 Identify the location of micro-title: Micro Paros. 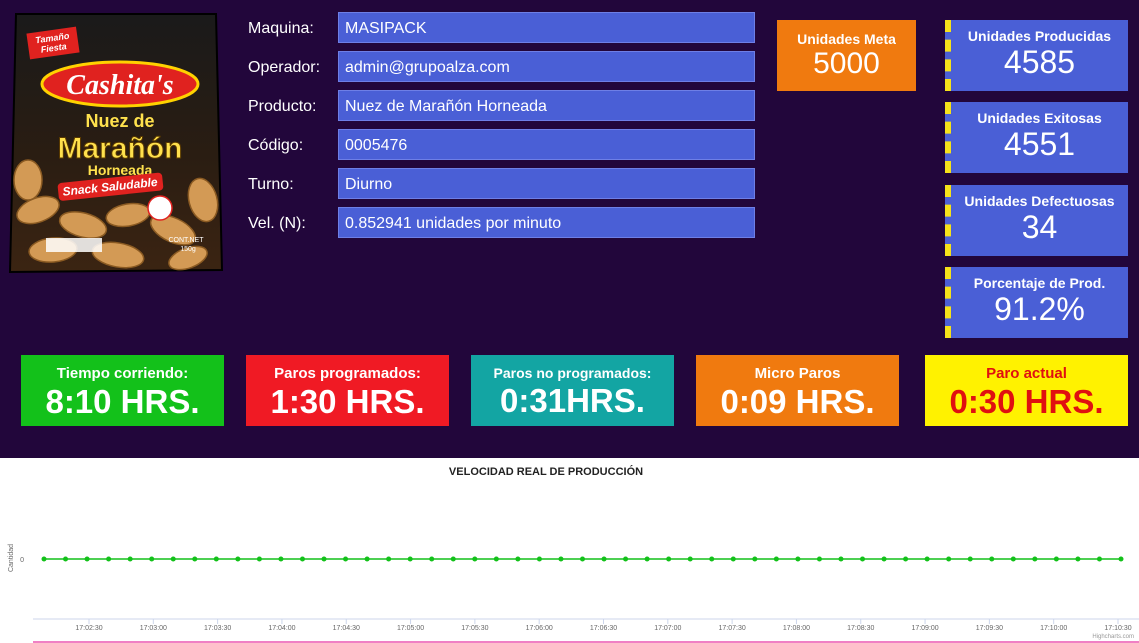
(797, 373).